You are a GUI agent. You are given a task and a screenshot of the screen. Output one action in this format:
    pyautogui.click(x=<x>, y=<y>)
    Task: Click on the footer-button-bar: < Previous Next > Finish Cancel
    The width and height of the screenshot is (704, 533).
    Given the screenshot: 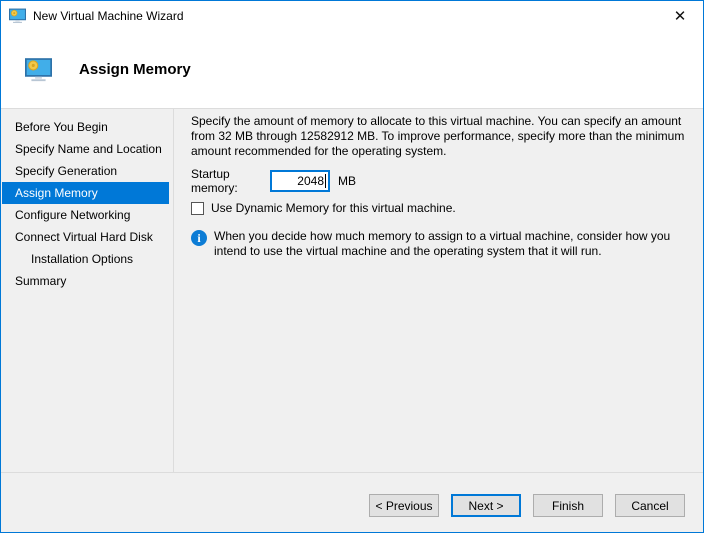 What is the action you would take?
    pyautogui.click(x=352, y=502)
    